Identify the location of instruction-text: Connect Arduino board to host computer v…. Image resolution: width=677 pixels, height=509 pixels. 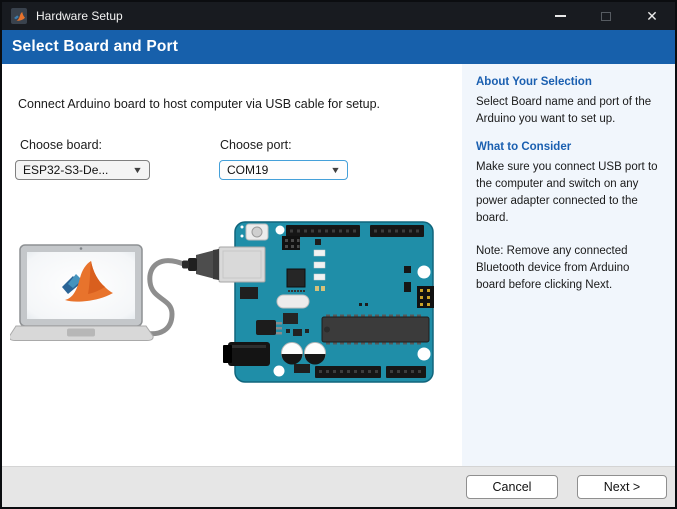
(199, 104).